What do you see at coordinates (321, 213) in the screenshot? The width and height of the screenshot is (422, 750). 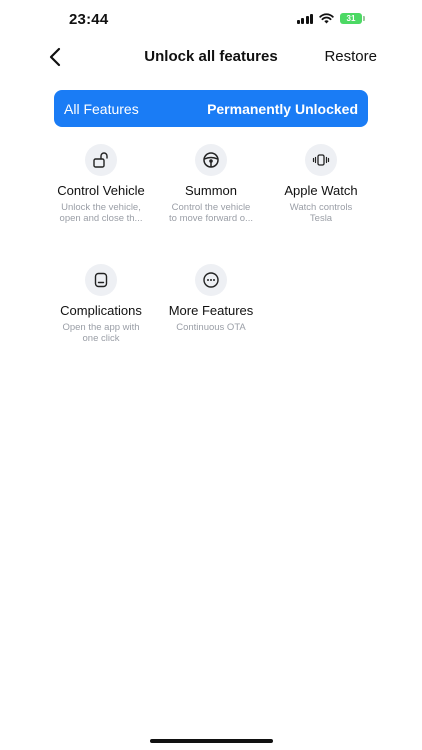 I see `feature-description: Watch controls Tesla` at bounding box center [321, 213].